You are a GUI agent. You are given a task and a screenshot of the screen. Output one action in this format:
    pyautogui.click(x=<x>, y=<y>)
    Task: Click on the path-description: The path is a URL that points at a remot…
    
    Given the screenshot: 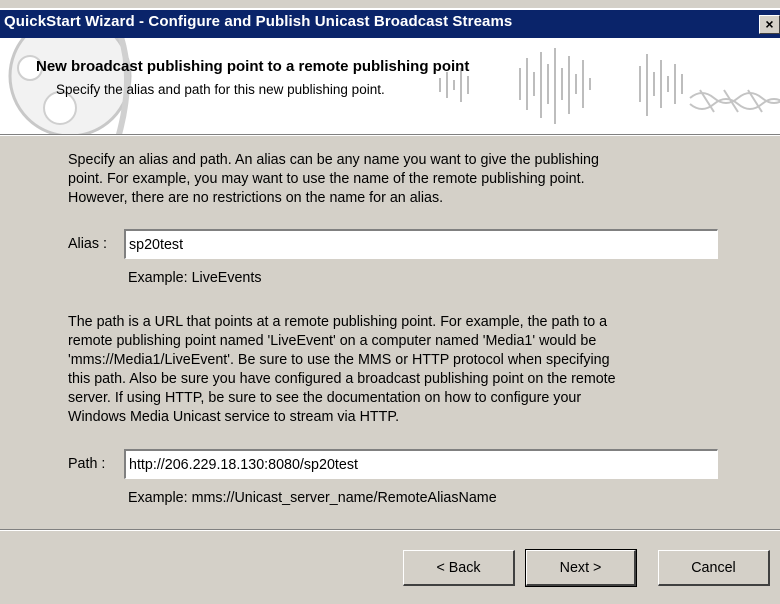 What is the action you would take?
    pyautogui.click(x=342, y=369)
    